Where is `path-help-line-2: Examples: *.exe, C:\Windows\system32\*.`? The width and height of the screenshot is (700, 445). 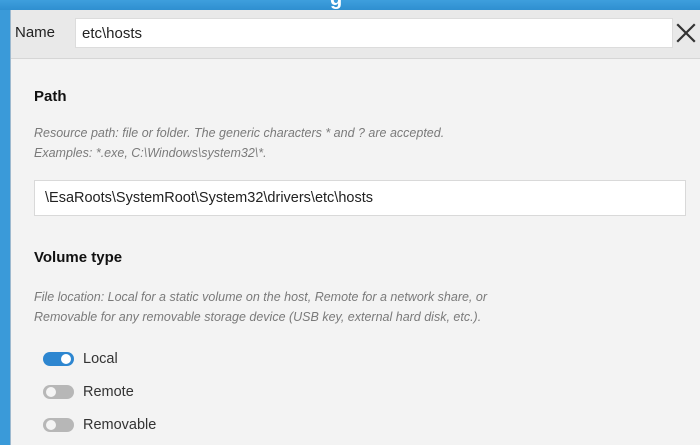
path-help-line-2: Examples: *.exe, C:\Windows\system32\*. is located at coordinates (150, 153).